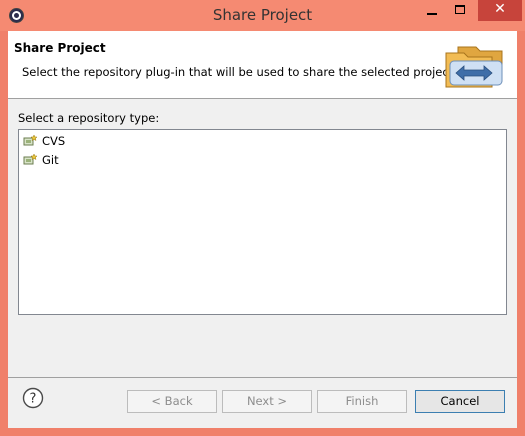 The width and height of the screenshot is (525, 436). Describe the element at coordinates (262, 15) in the screenshot. I see `title-bar: Share Project ✕` at that location.